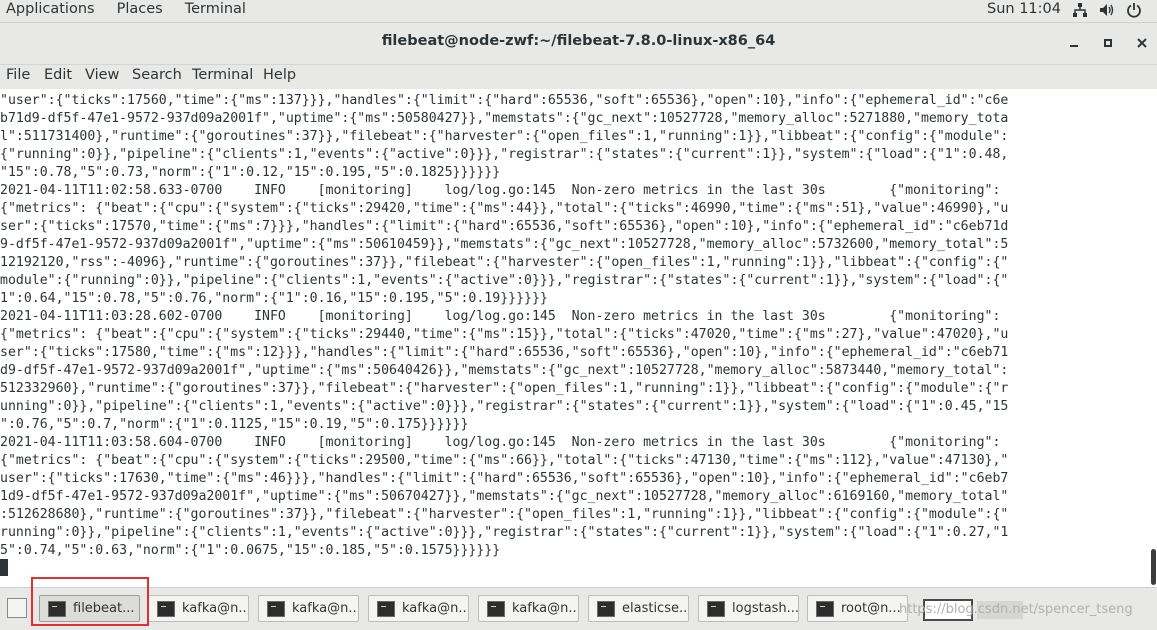  Describe the element at coordinates (4, 567) in the screenshot. I see `terminal-cursor` at that location.